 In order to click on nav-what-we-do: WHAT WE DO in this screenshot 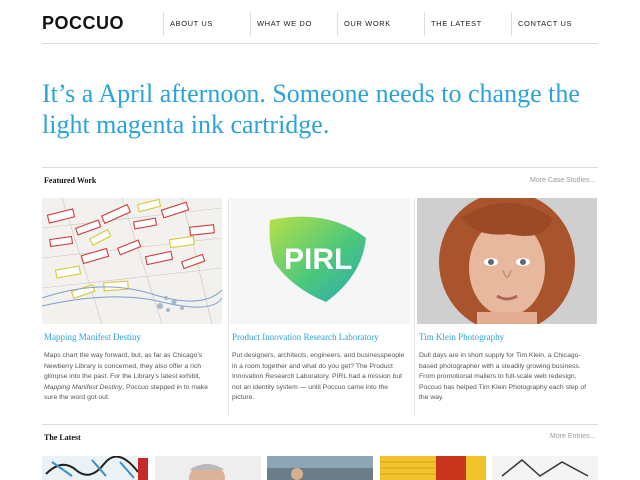, I will do `click(293, 24)`.